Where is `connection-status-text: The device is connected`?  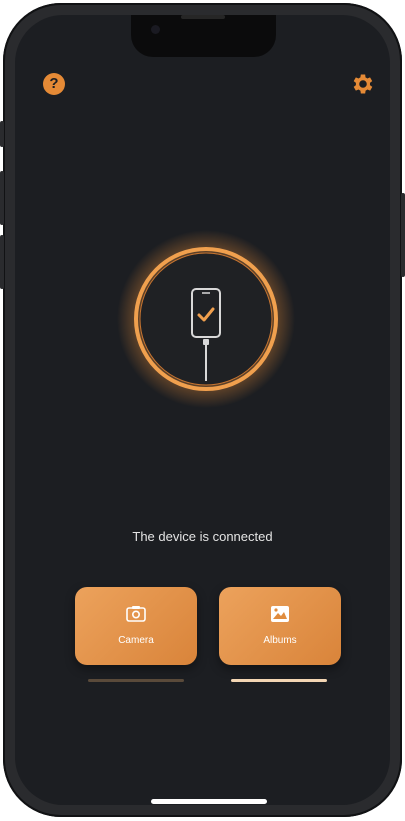 connection-status-text: The device is connected is located at coordinates (202, 536).